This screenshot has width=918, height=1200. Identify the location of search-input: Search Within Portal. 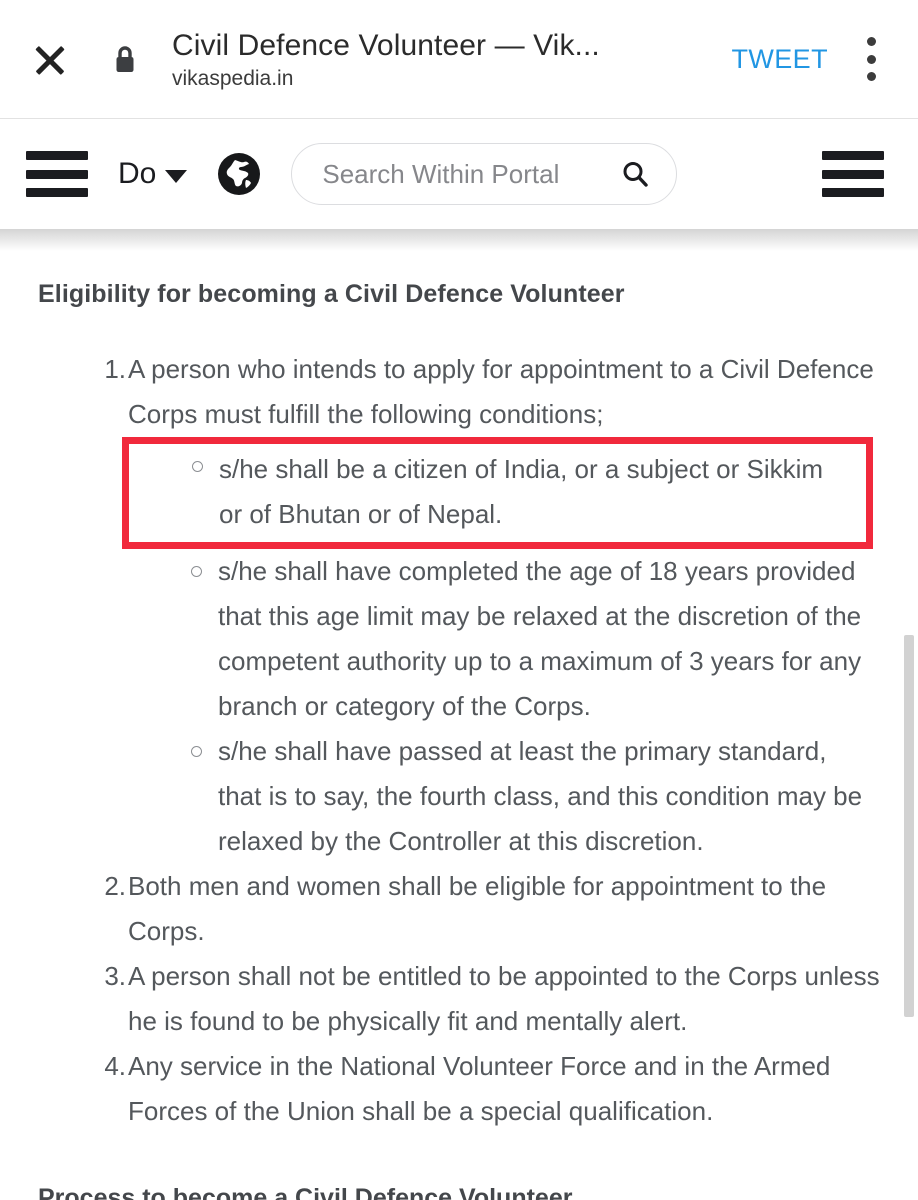
(484, 174).